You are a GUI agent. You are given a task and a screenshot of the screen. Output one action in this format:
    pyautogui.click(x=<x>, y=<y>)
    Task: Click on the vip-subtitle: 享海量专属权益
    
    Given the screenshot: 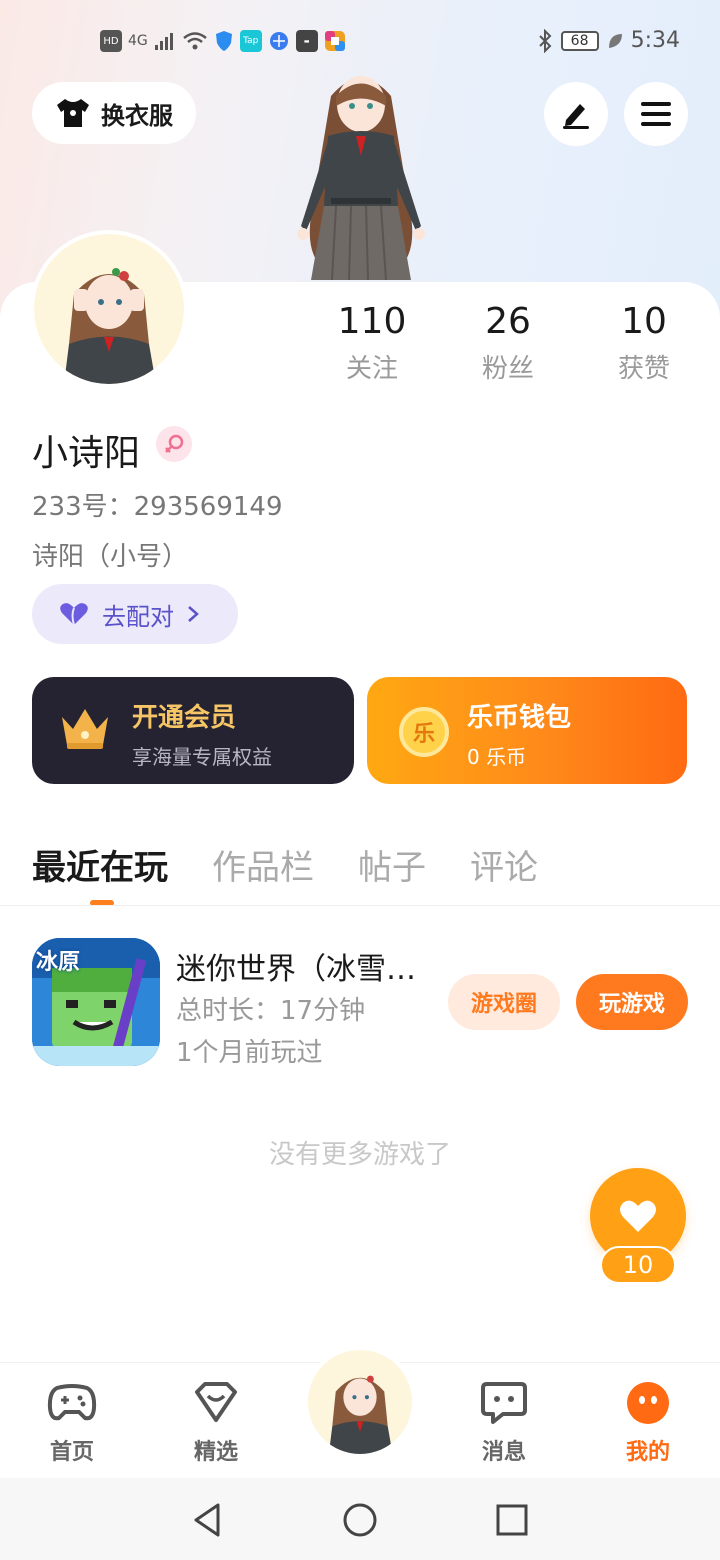 What is the action you would take?
    pyautogui.click(x=202, y=757)
    